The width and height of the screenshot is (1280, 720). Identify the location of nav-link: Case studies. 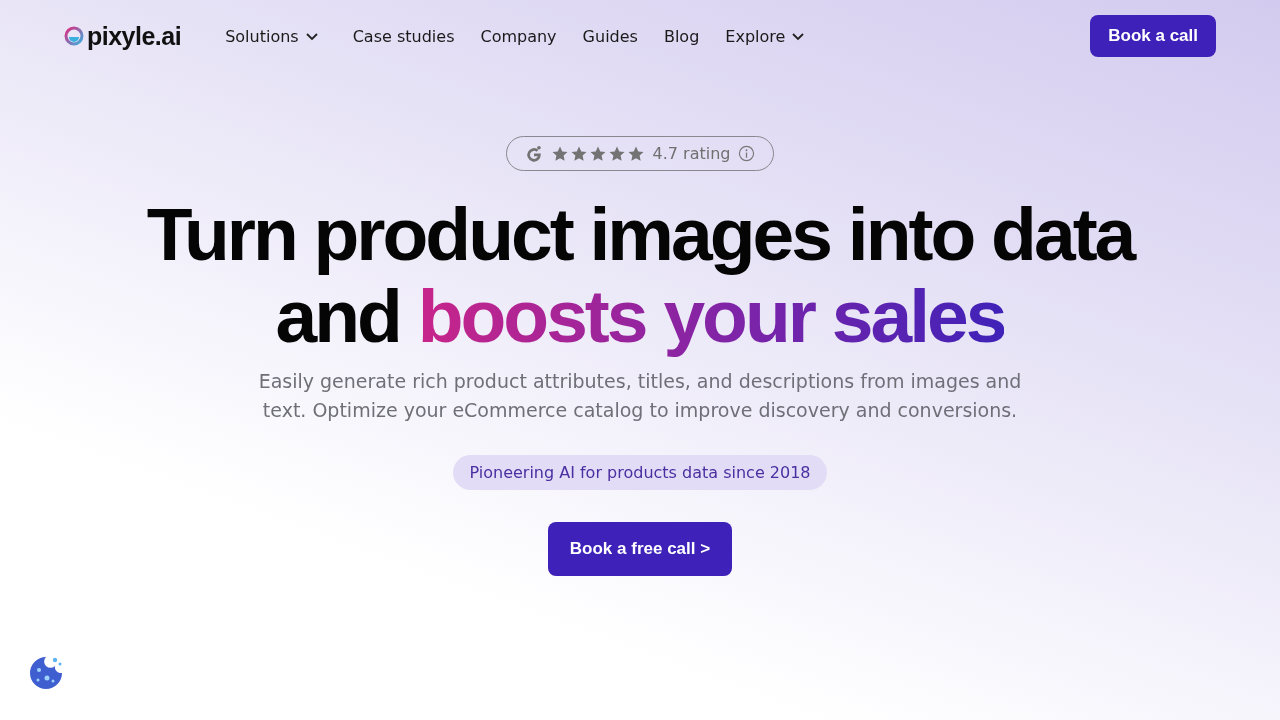
(403, 36).